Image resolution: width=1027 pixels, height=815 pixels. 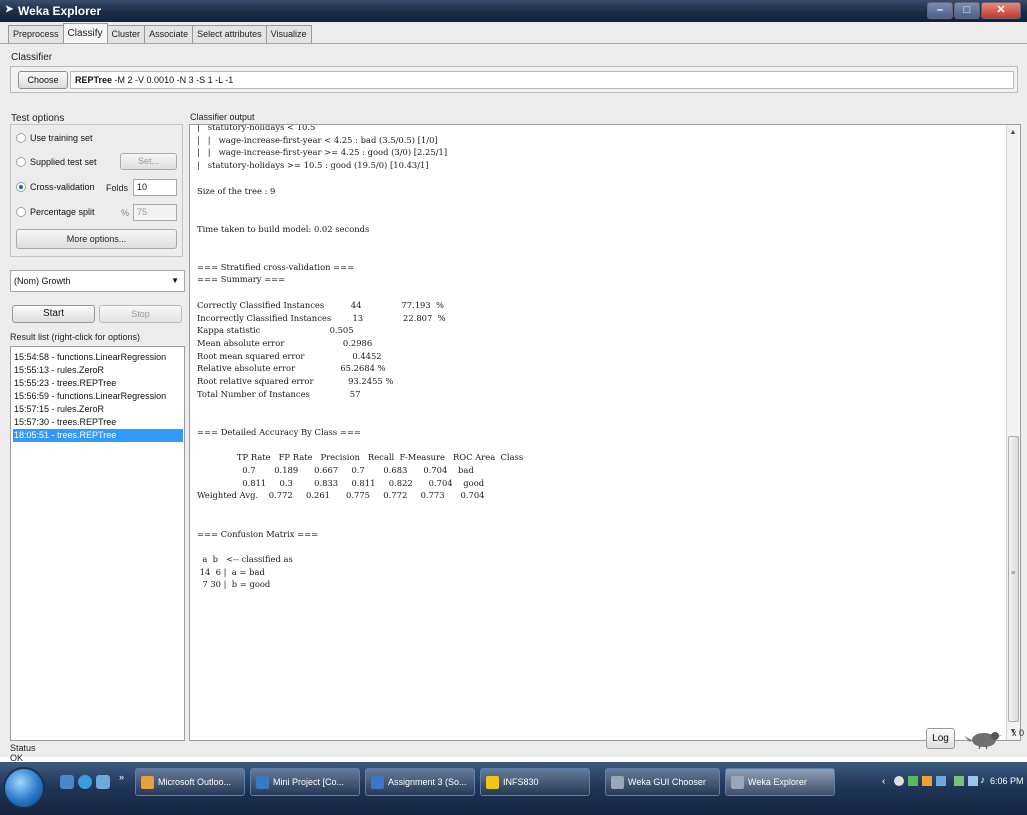 I want to click on result-list-item: 15:55:13 - rules.ZeroR, so click(x=98, y=370).